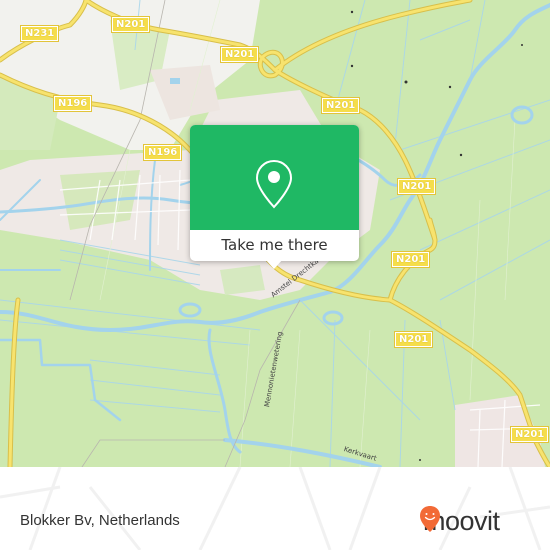  I want to click on location-popup: Take me there, so click(274, 197).